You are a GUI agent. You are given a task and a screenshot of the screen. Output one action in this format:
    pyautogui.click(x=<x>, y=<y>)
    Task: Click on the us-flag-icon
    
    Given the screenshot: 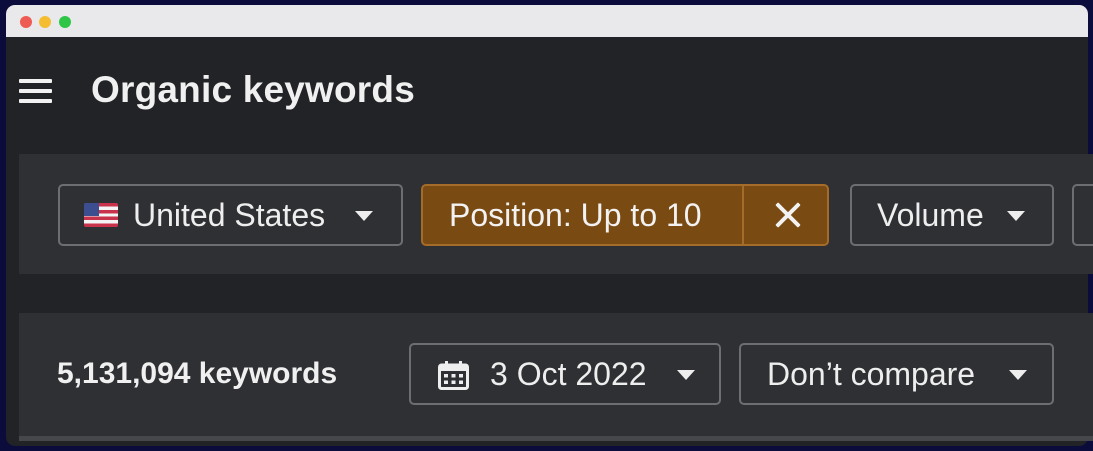 What is the action you would take?
    pyautogui.click(x=101, y=215)
    